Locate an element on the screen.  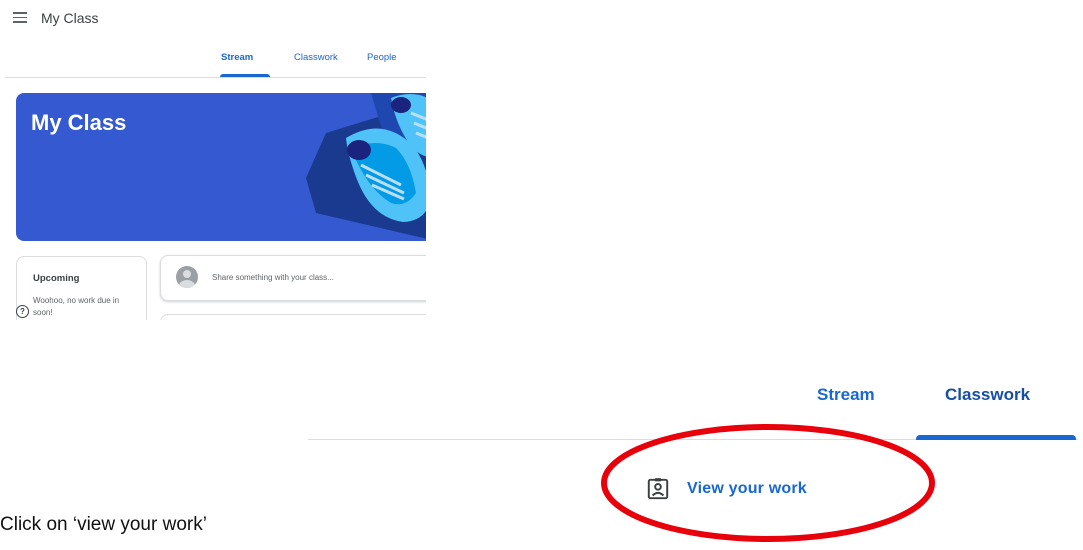
upcoming-card: Upcoming Woohoo, no work due in soon! is located at coordinates (81, 288).